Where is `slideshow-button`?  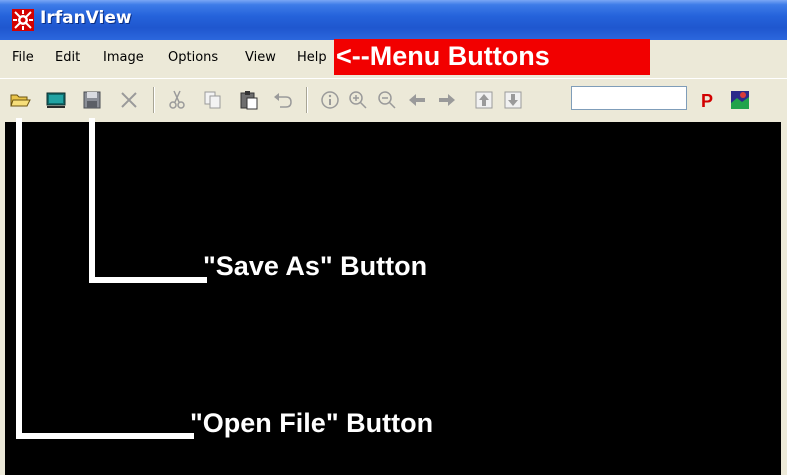 slideshow-button is located at coordinates (56, 100).